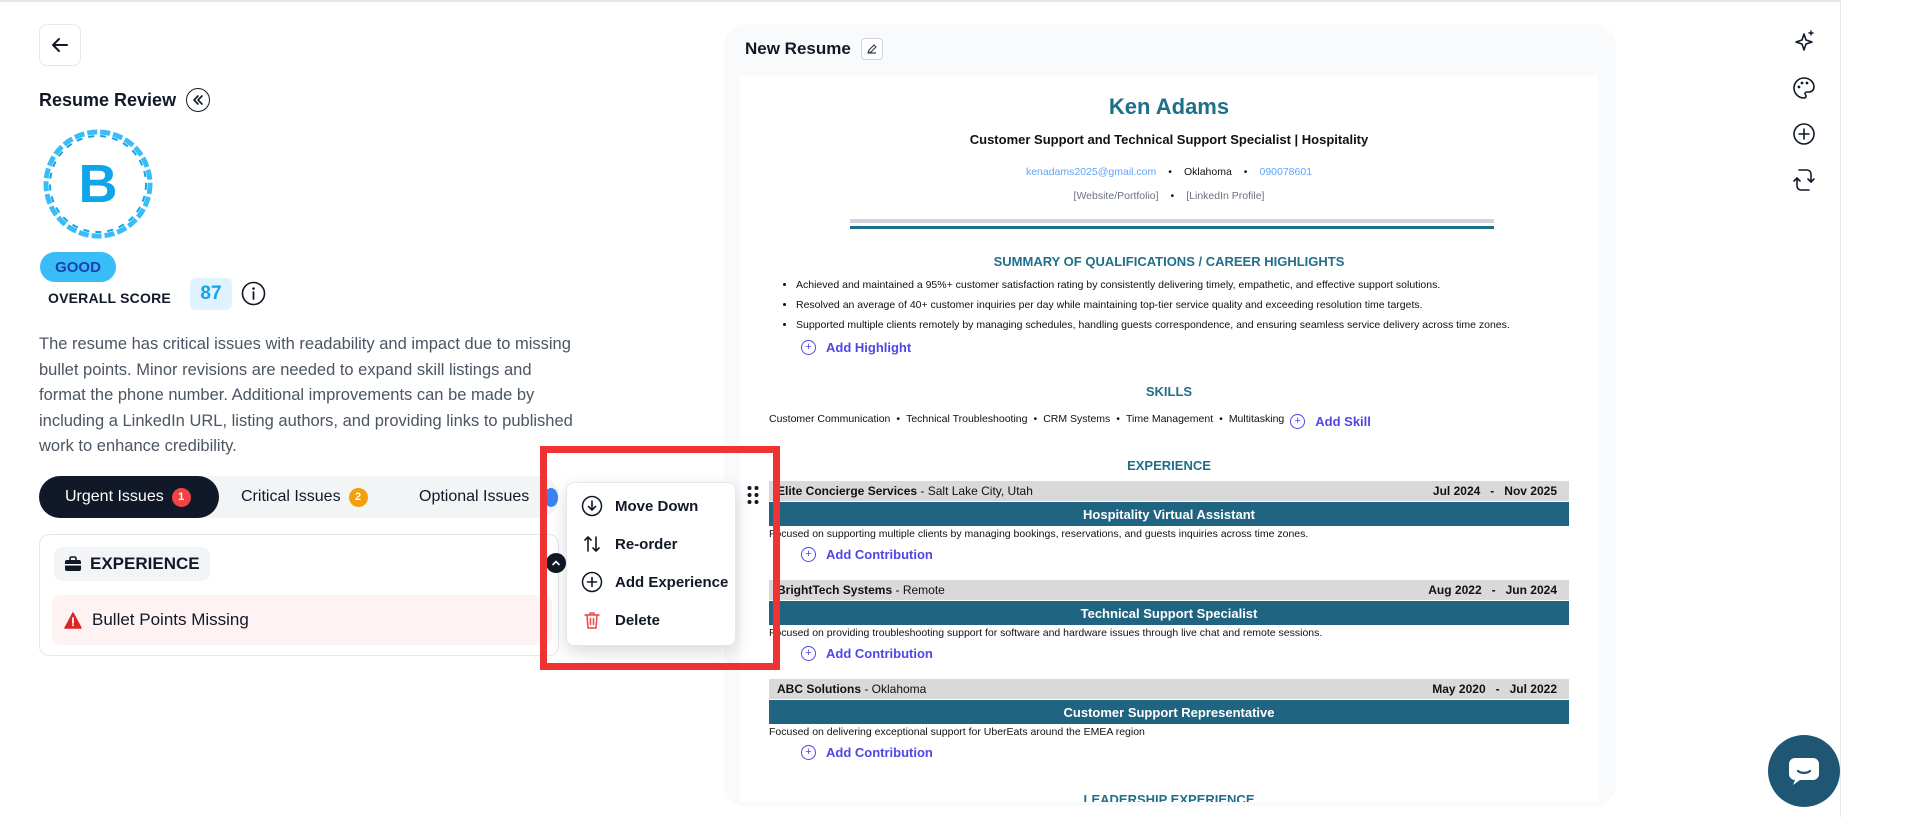 This screenshot has width=1920, height=817. Describe the element at coordinates (170, 619) in the screenshot. I see `issue-label: Bullet Points Missing` at that location.